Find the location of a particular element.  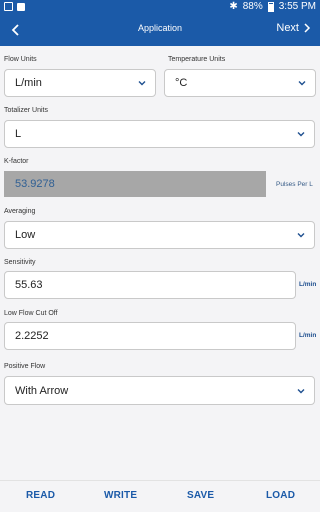

totalizer-units-label: Totalizer Units is located at coordinates (26, 110).